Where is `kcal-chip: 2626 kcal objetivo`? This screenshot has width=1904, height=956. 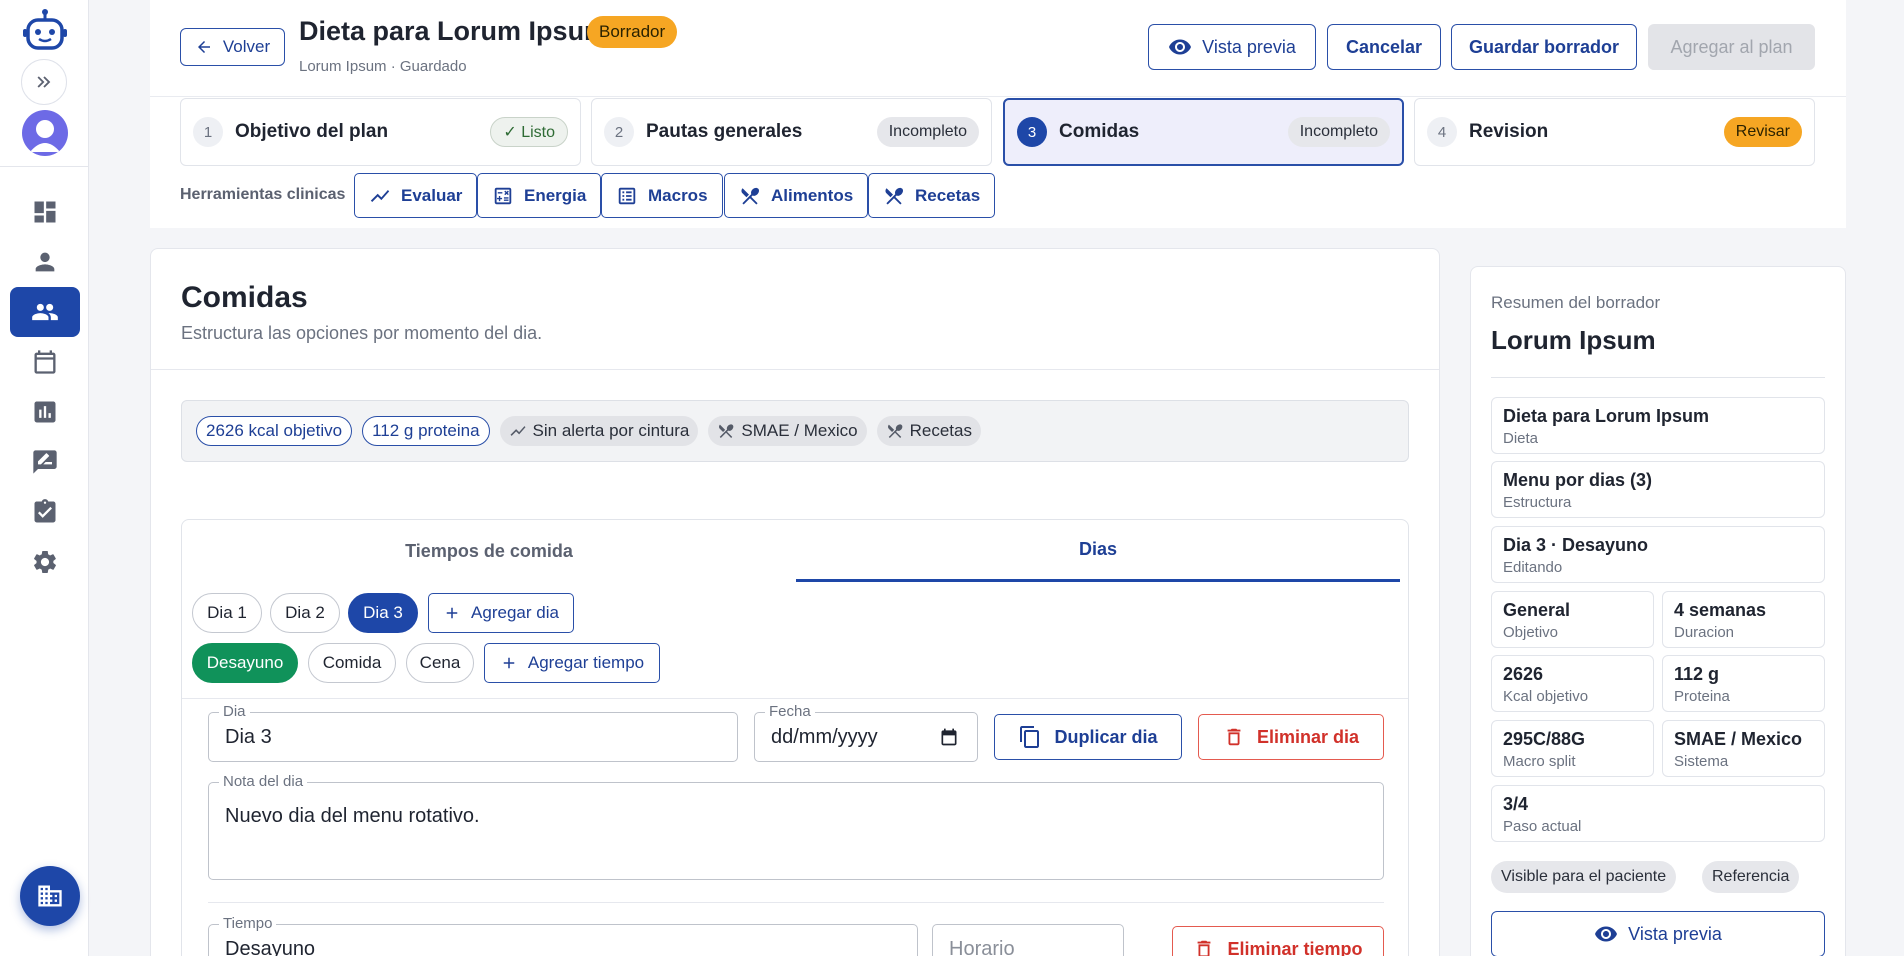 kcal-chip: 2626 kcal objetivo is located at coordinates (274, 431).